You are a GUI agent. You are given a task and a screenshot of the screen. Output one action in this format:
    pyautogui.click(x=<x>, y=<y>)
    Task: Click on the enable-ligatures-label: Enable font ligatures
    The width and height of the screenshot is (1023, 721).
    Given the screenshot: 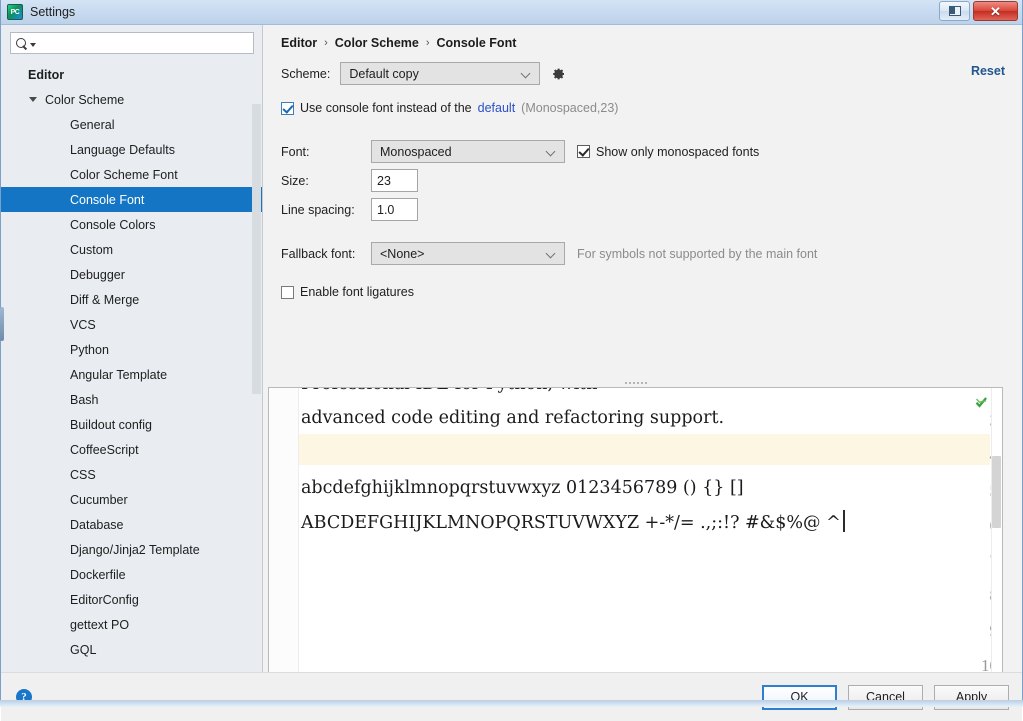 What is the action you would take?
    pyautogui.click(x=357, y=292)
    